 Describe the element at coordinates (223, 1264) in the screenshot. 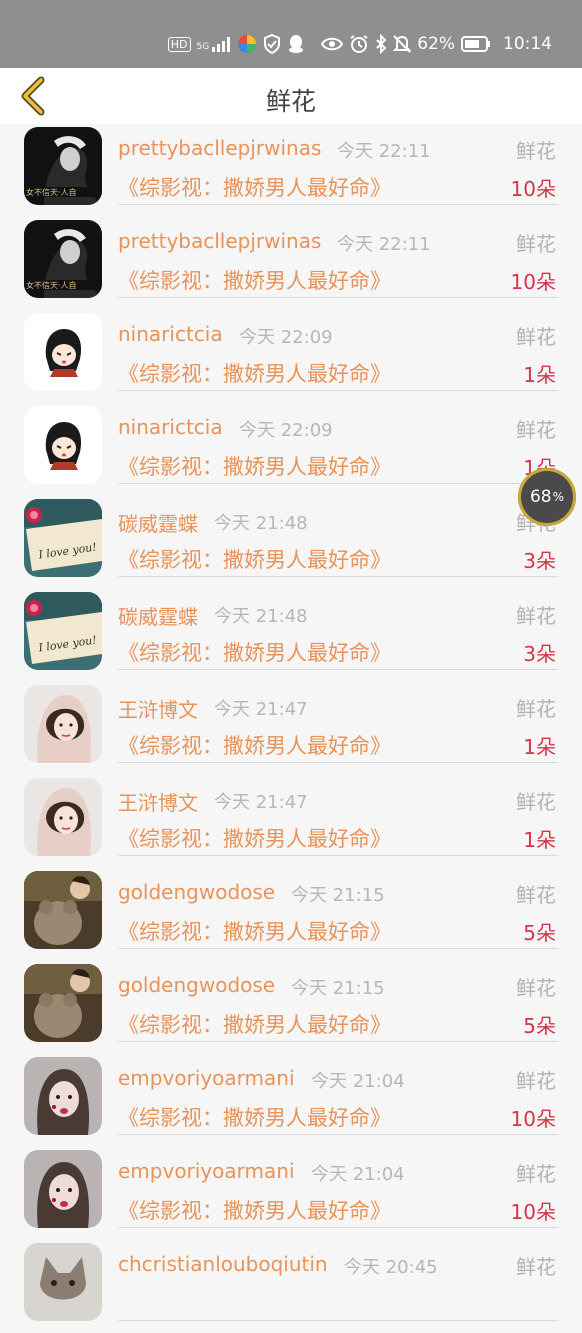

I see `user-name: chcristianlouboqiutin` at that location.